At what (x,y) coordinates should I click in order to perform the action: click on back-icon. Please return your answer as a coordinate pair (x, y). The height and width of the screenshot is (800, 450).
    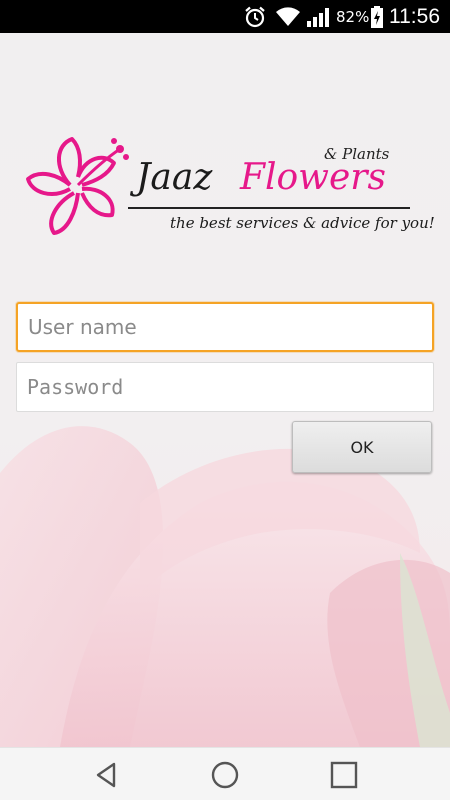
    Looking at the image, I should click on (107, 775).